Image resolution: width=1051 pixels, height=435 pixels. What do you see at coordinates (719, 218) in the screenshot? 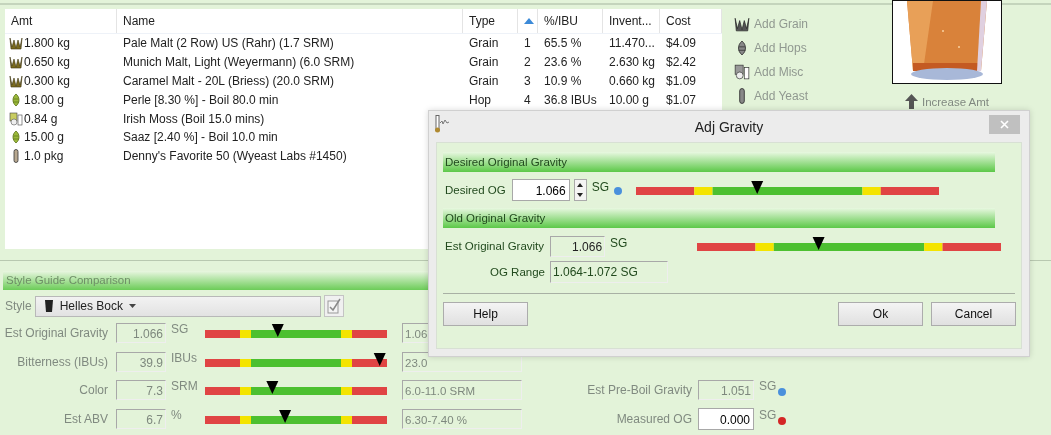
I see `section-header: Old Original Gravity` at bounding box center [719, 218].